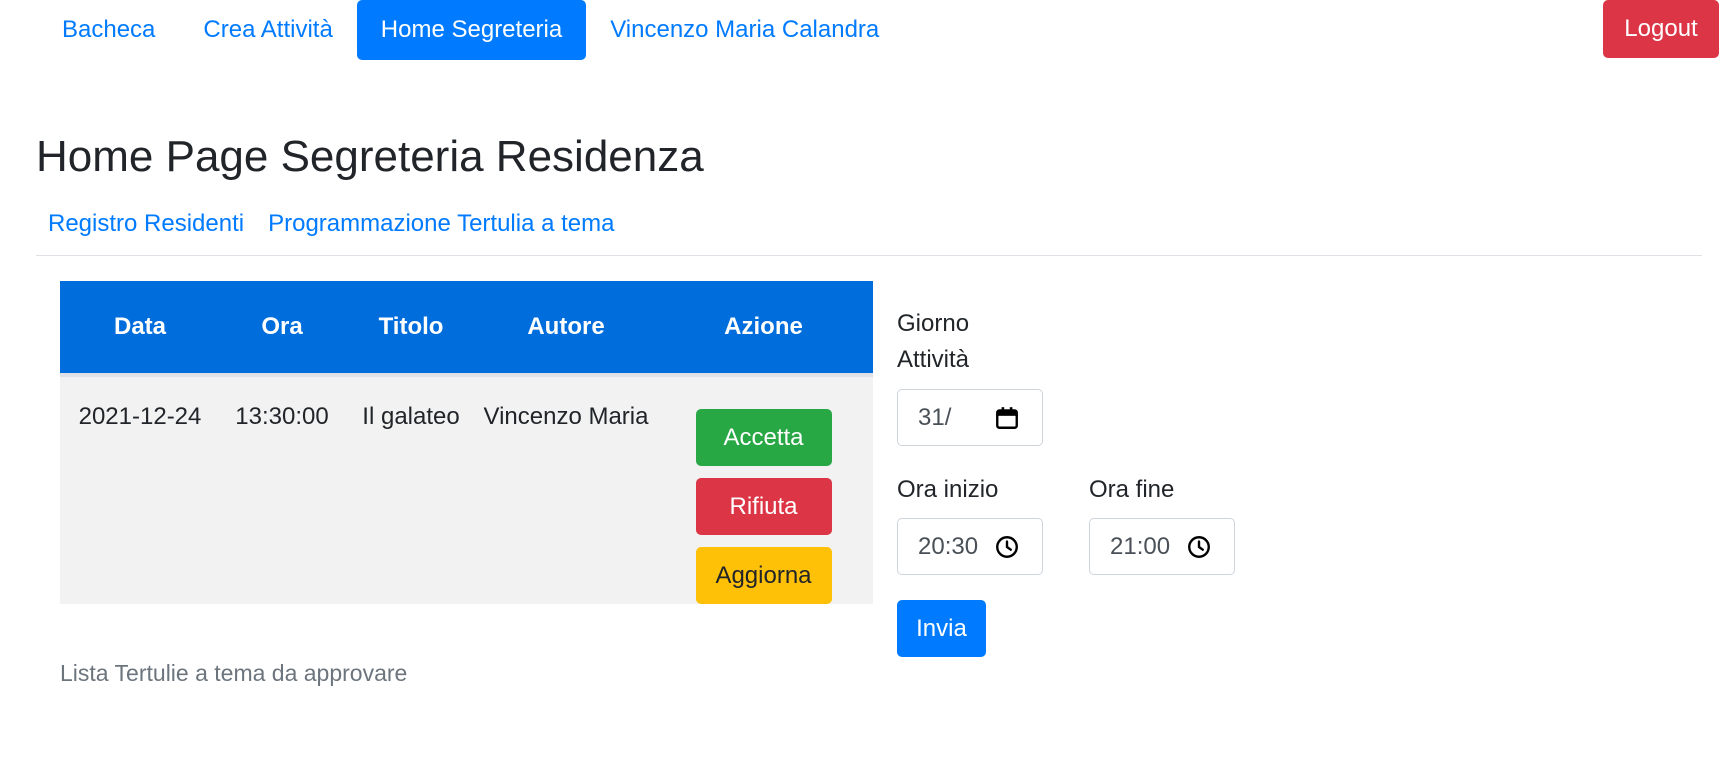 The width and height of the screenshot is (1731, 780). I want to click on table-caption: Lista Tertulie a tema da approvare, so click(234, 673).